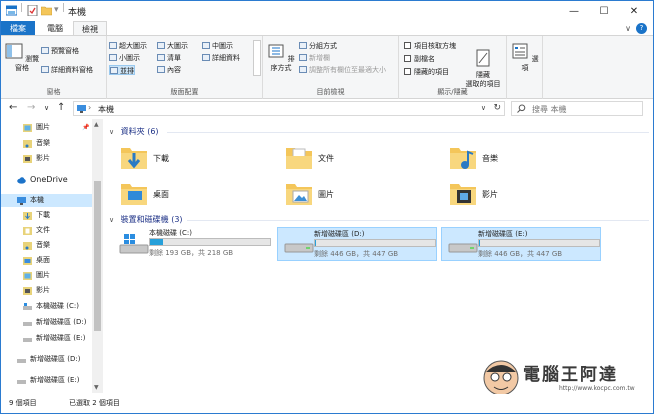 The image size is (654, 414). What do you see at coordinates (604, 11) in the screenshot?
I see `maximize-button: ☐` at bounding box center [604, 11].